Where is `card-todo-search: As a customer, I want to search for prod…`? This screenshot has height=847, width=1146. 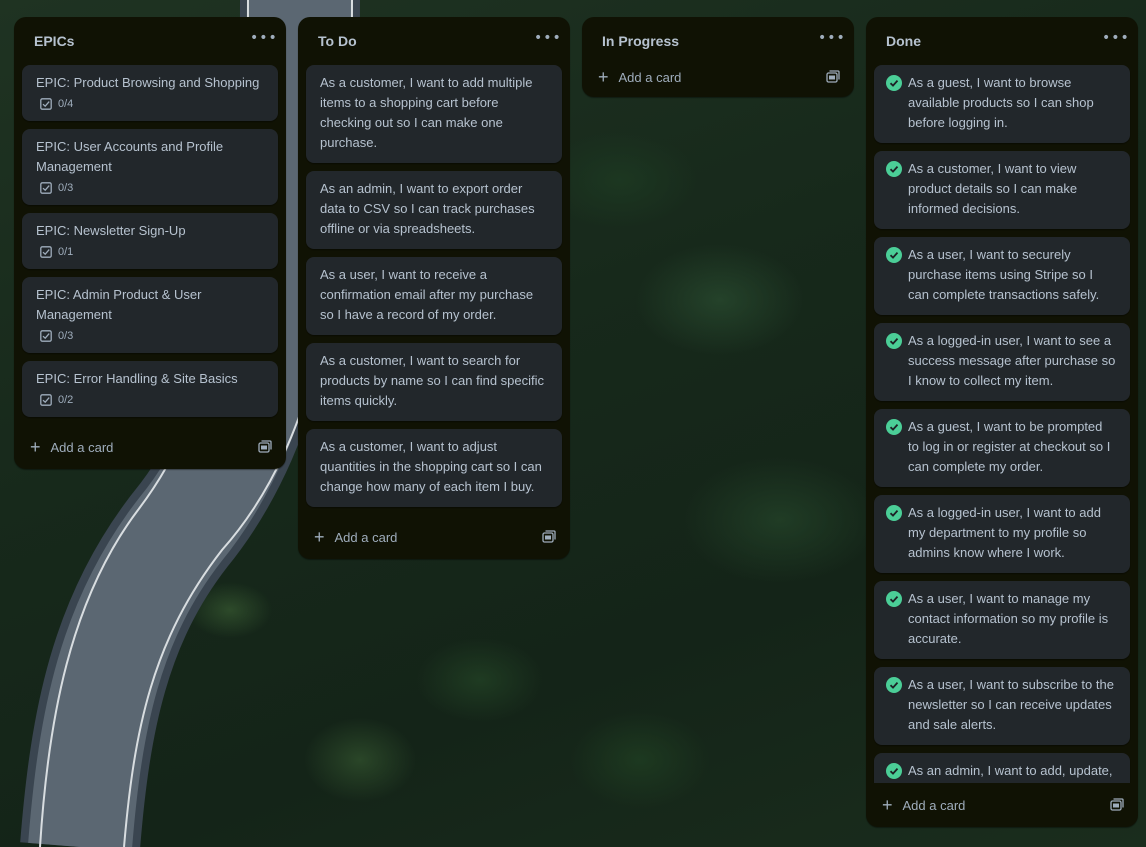
card-todo-search: As a customer, I want to search for prod… is located at coordinates (434, 382).